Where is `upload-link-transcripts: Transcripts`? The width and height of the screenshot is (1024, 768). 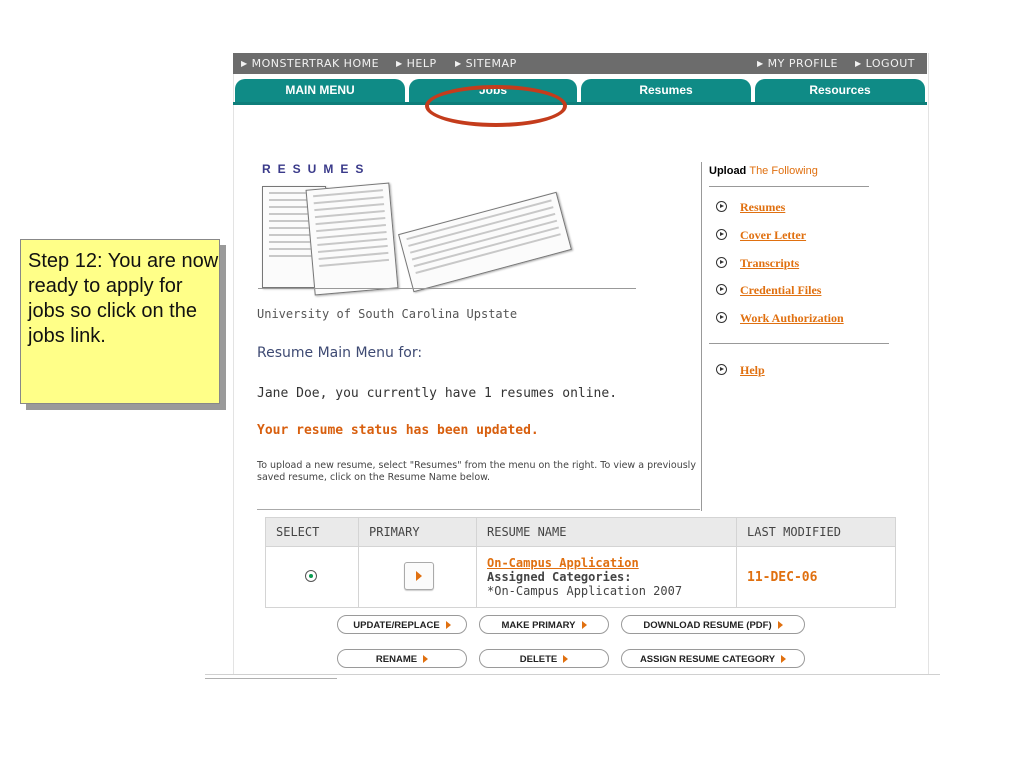 upload-link-transcripts: Transcripts is located at coordinates (757, 263).